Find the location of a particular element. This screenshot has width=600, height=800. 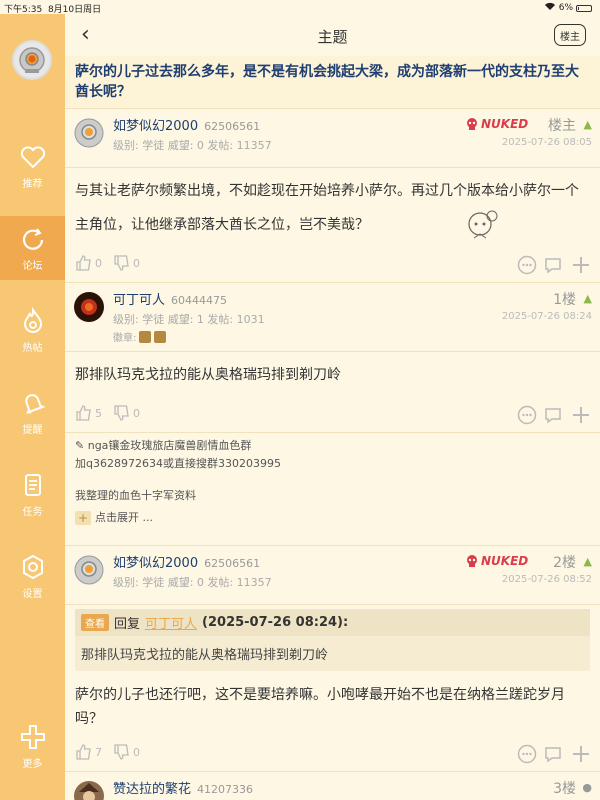

status-bar: 下午5:35 8月10日周日 6% is located at coordinates (300, 7).